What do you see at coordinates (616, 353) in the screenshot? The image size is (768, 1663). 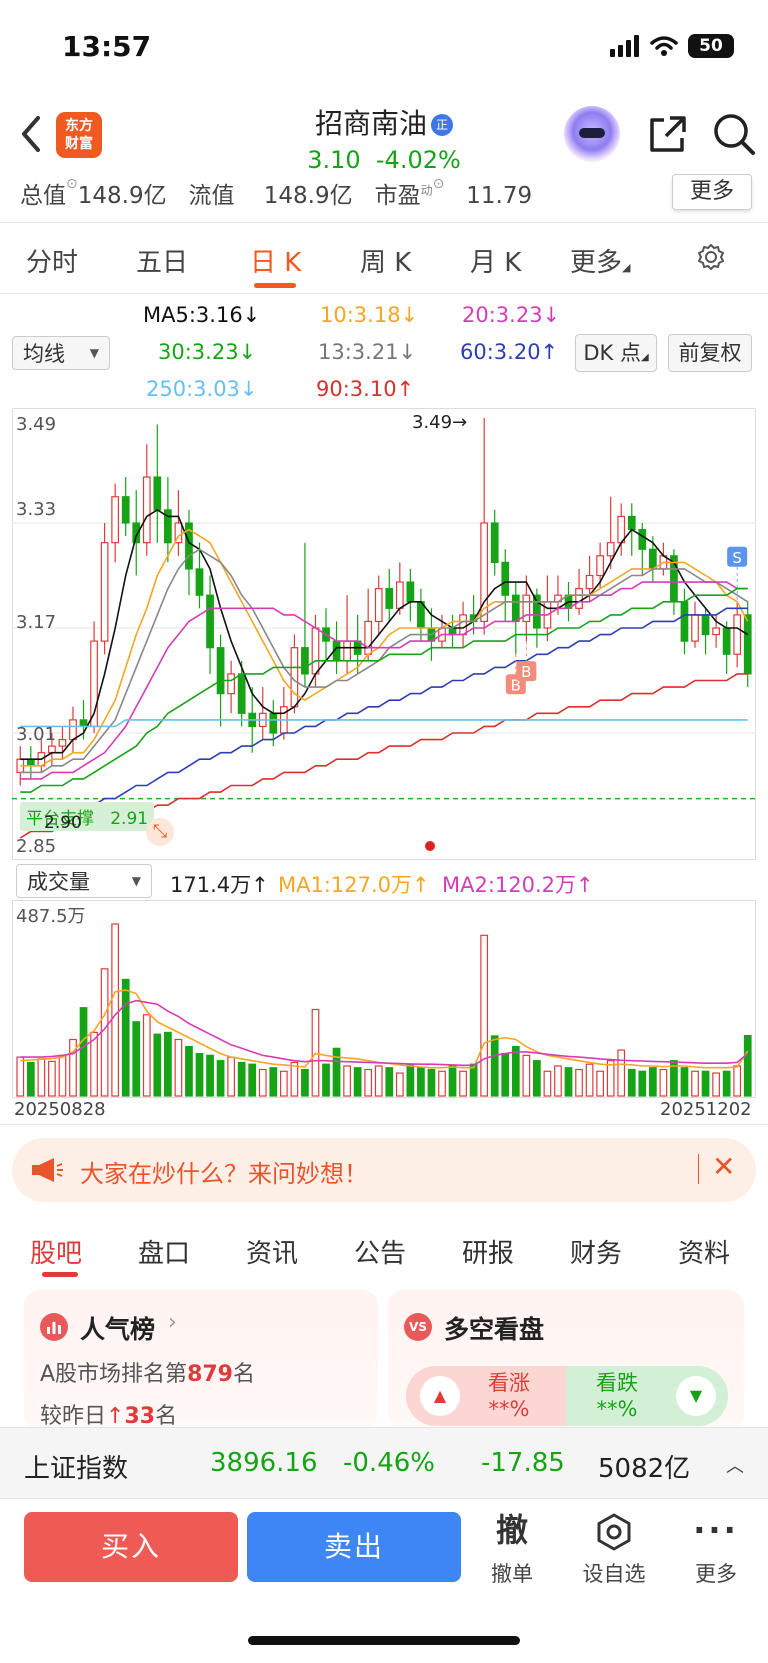 I see `dk-point-button: DK 点◢` at bounding box center [616, 353].